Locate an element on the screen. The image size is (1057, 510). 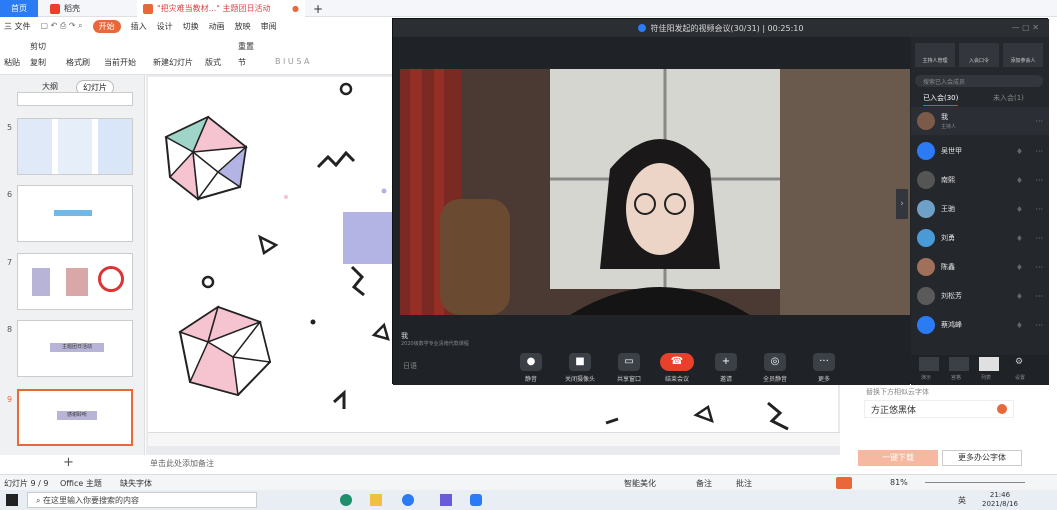
font-hint: 替换下方相似云字体 is located at coordinates (897, 392).